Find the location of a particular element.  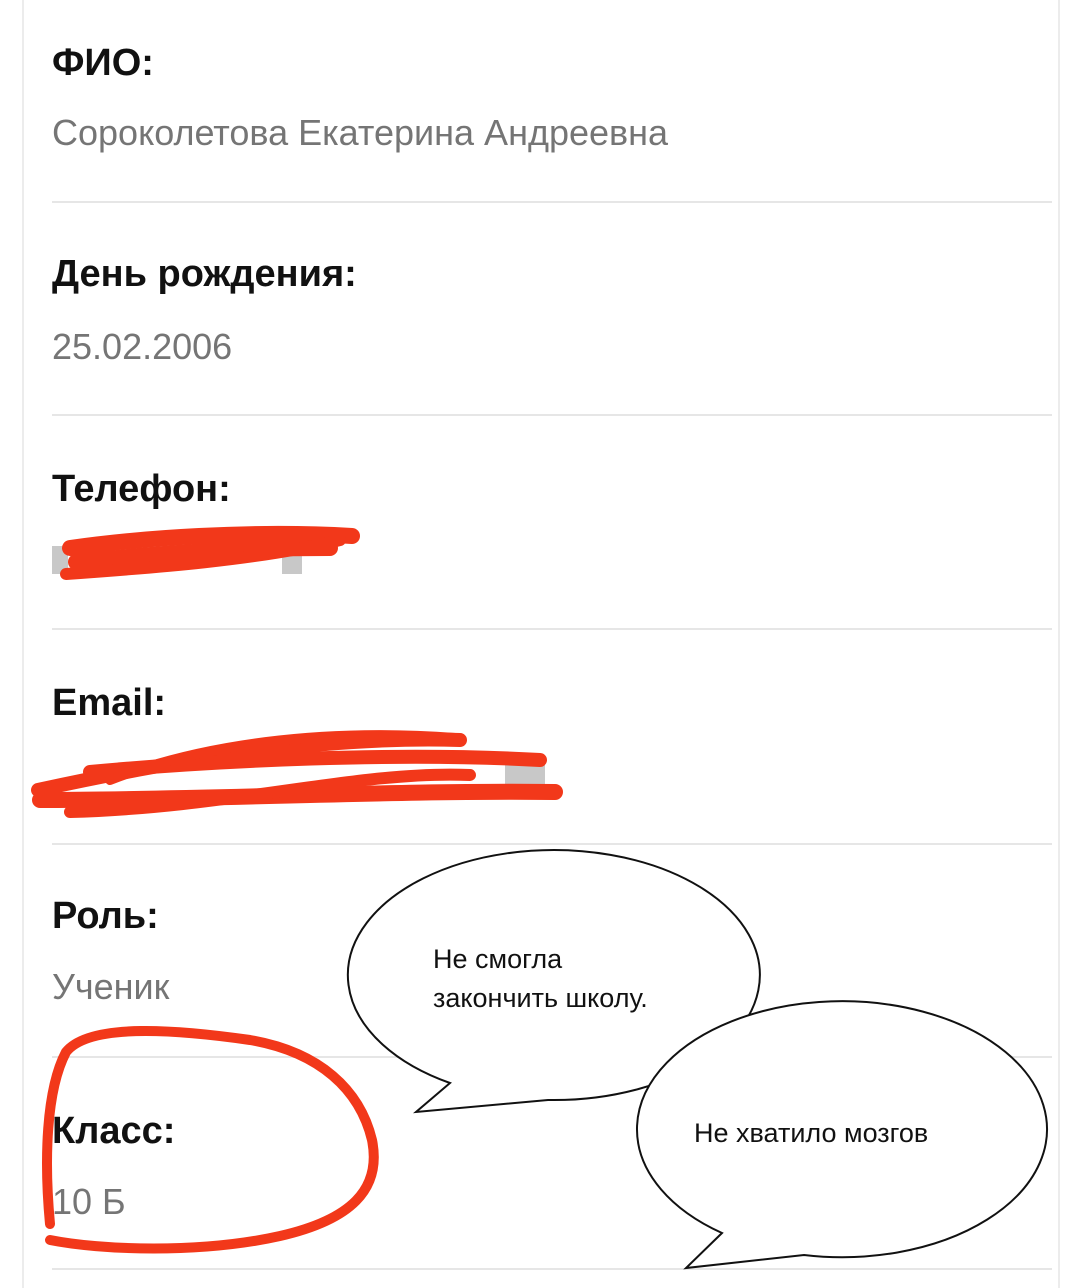

full-name-label: ФИО: is located at coordinates (103, 63).